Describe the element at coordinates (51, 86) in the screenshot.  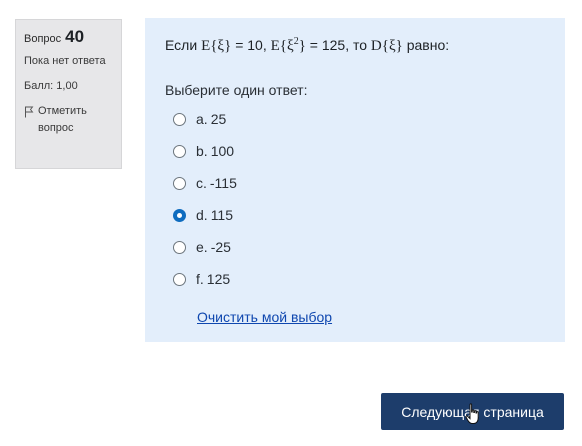
I see `question-grade: Балл: 1,00` at that location.